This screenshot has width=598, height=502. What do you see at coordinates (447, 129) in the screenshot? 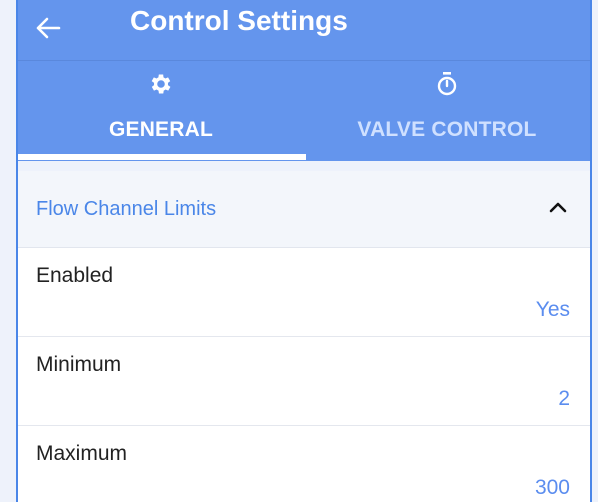
I see `tab-valve-control-label: VALVE CONTROL` at bounding box center [447, 129].